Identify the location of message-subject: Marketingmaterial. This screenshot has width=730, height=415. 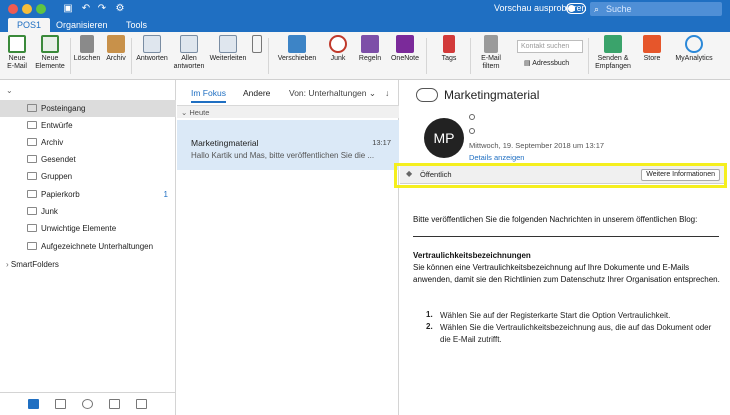
(492, 95).